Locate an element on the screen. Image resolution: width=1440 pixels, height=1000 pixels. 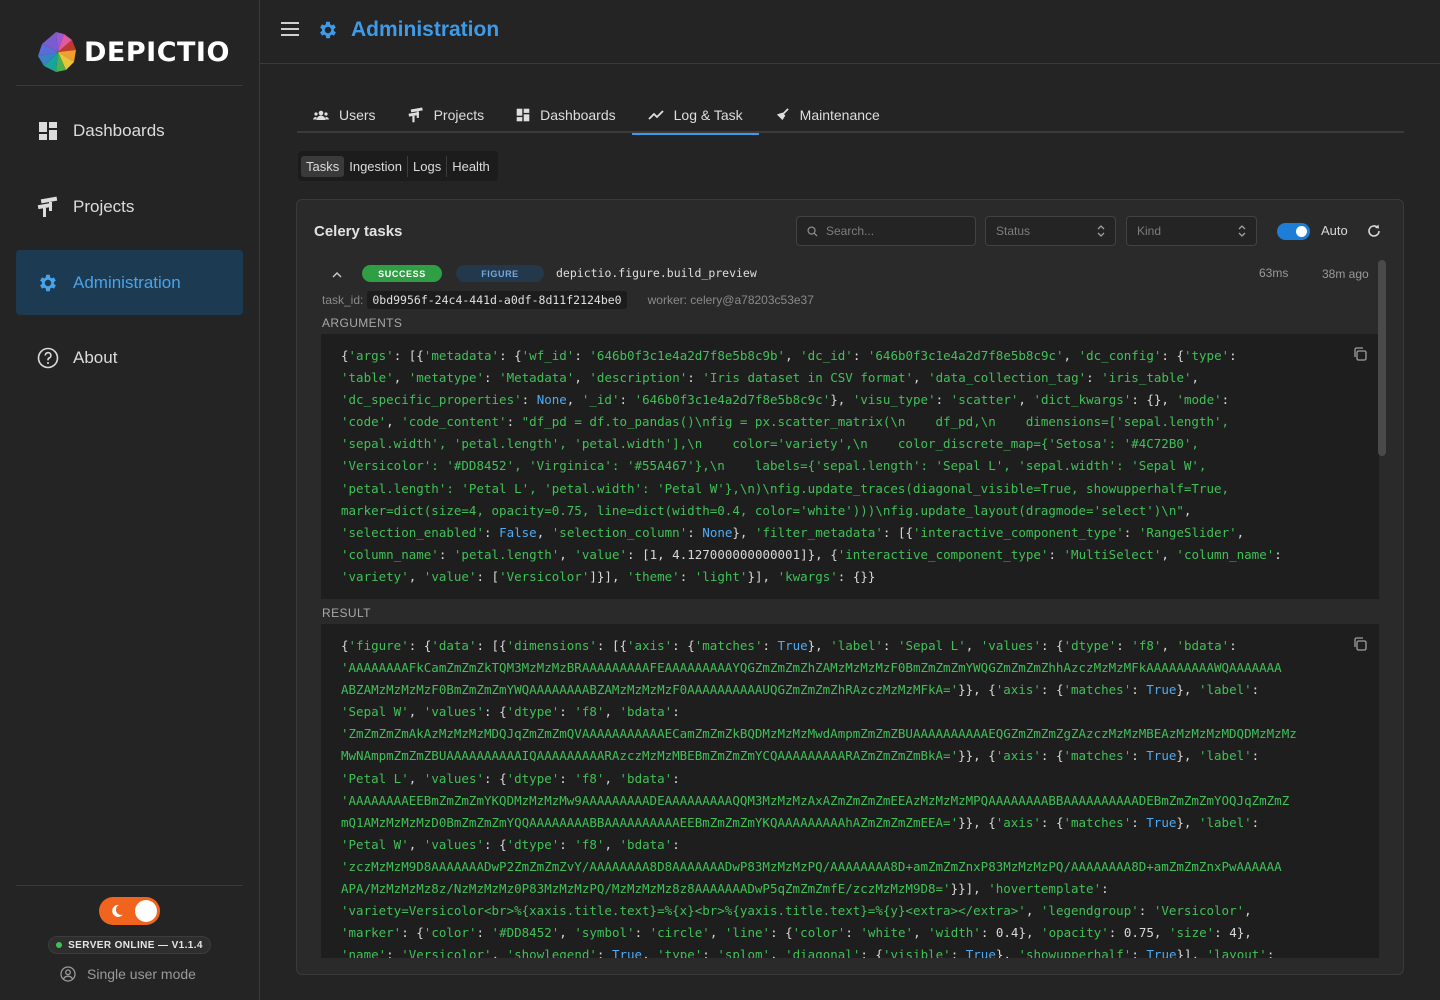
logo-icon is located at coordinates (57, 52).